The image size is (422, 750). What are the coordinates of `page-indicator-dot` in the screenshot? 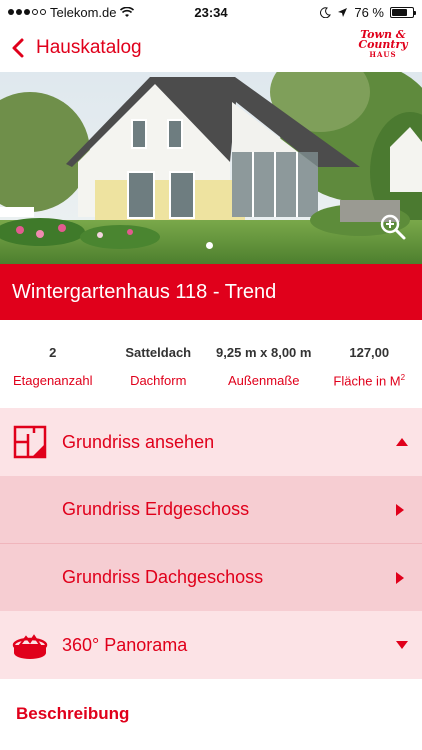 It's located at (209, 245).